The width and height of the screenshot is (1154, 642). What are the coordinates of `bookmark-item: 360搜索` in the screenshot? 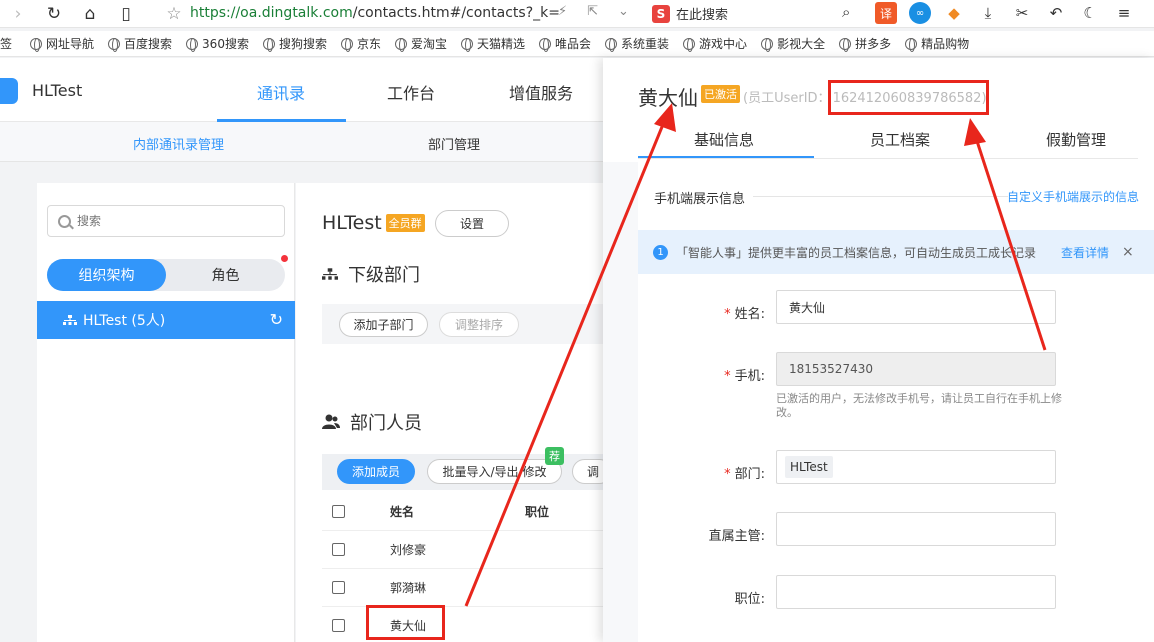 It's located at (217, 43).